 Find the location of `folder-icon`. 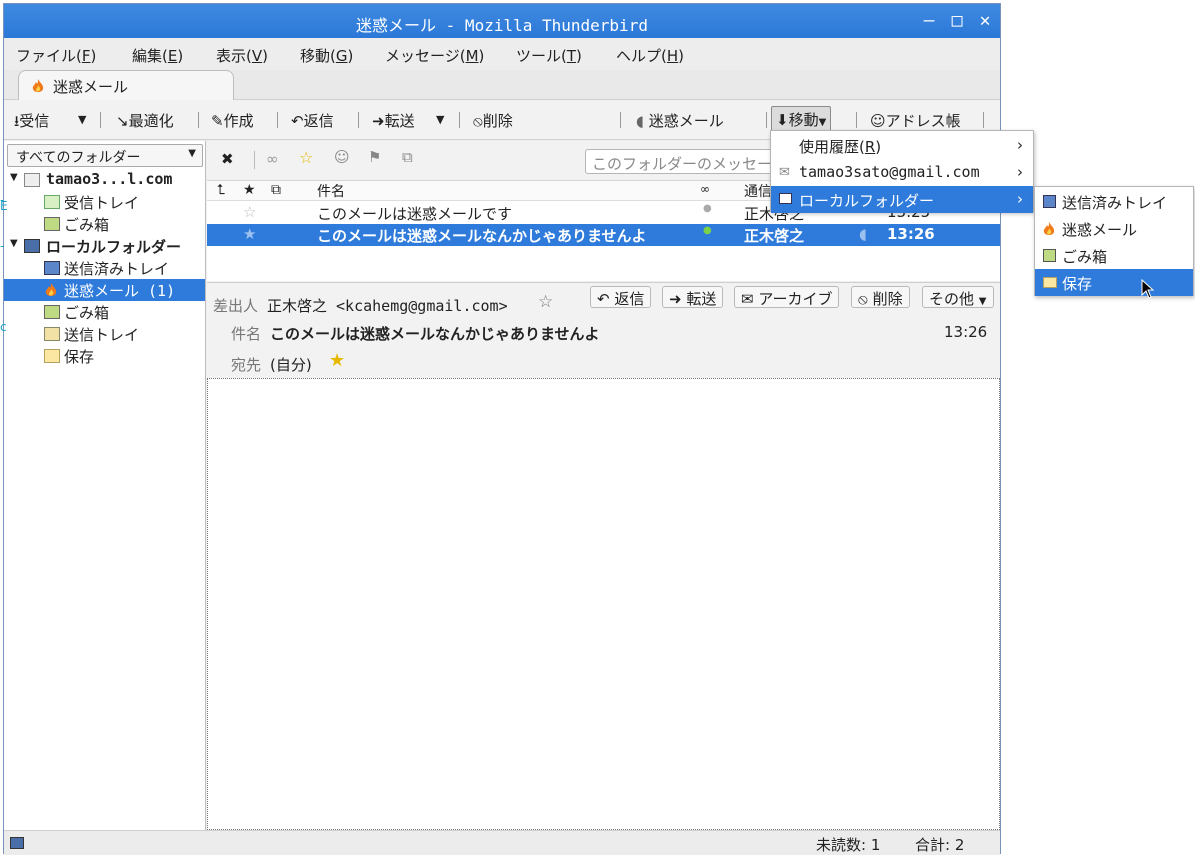

folder-icon is located at coordinates (52, 356).